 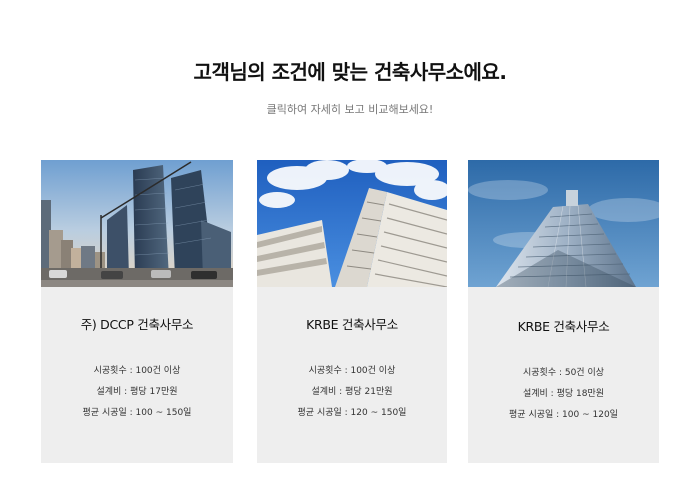 What do you see at coordinates (137, 413) in the screenshot?
I see `average-period: 평균 시공일 : 100 ~ 150일` at bounding box center [137, 413].